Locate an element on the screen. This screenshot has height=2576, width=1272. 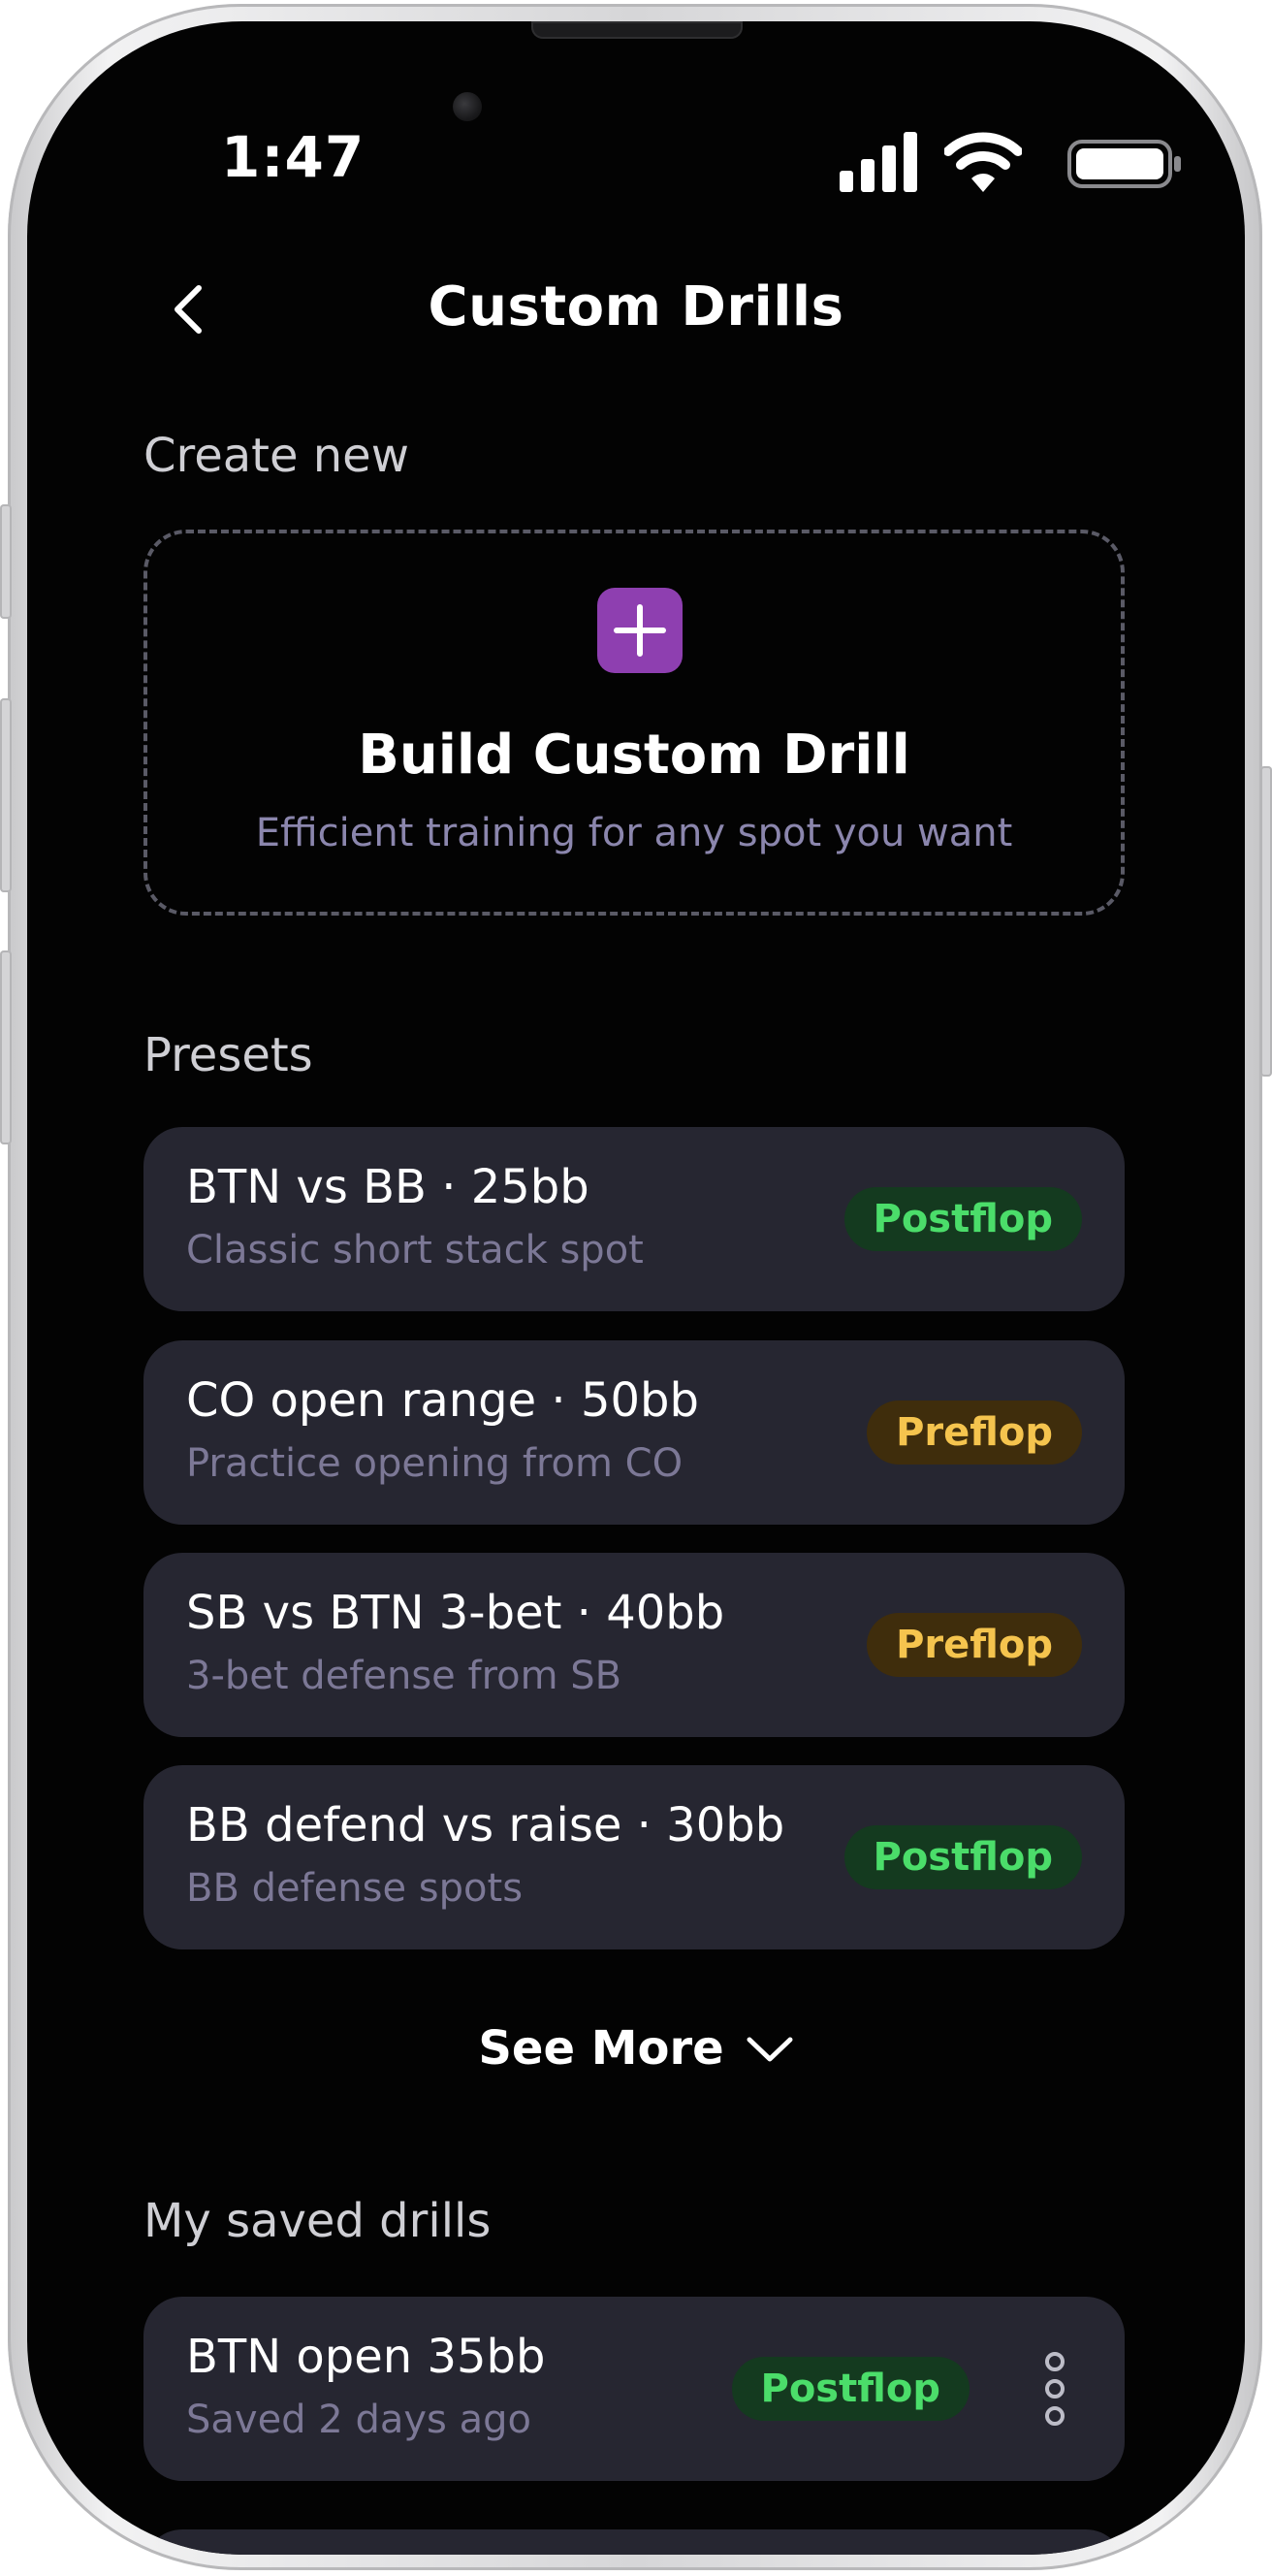
back-button is located at coordinates (187, 309).